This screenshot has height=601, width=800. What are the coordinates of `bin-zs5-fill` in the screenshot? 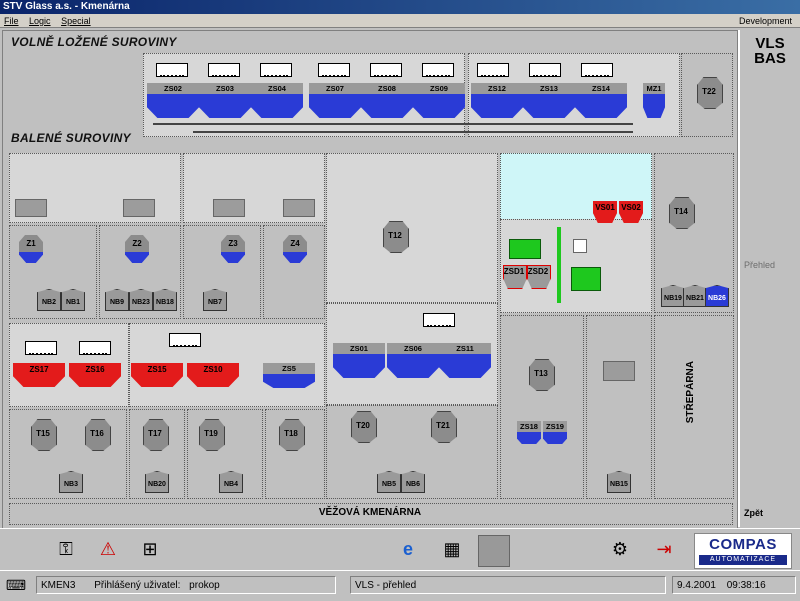 It's located at (289, 381).